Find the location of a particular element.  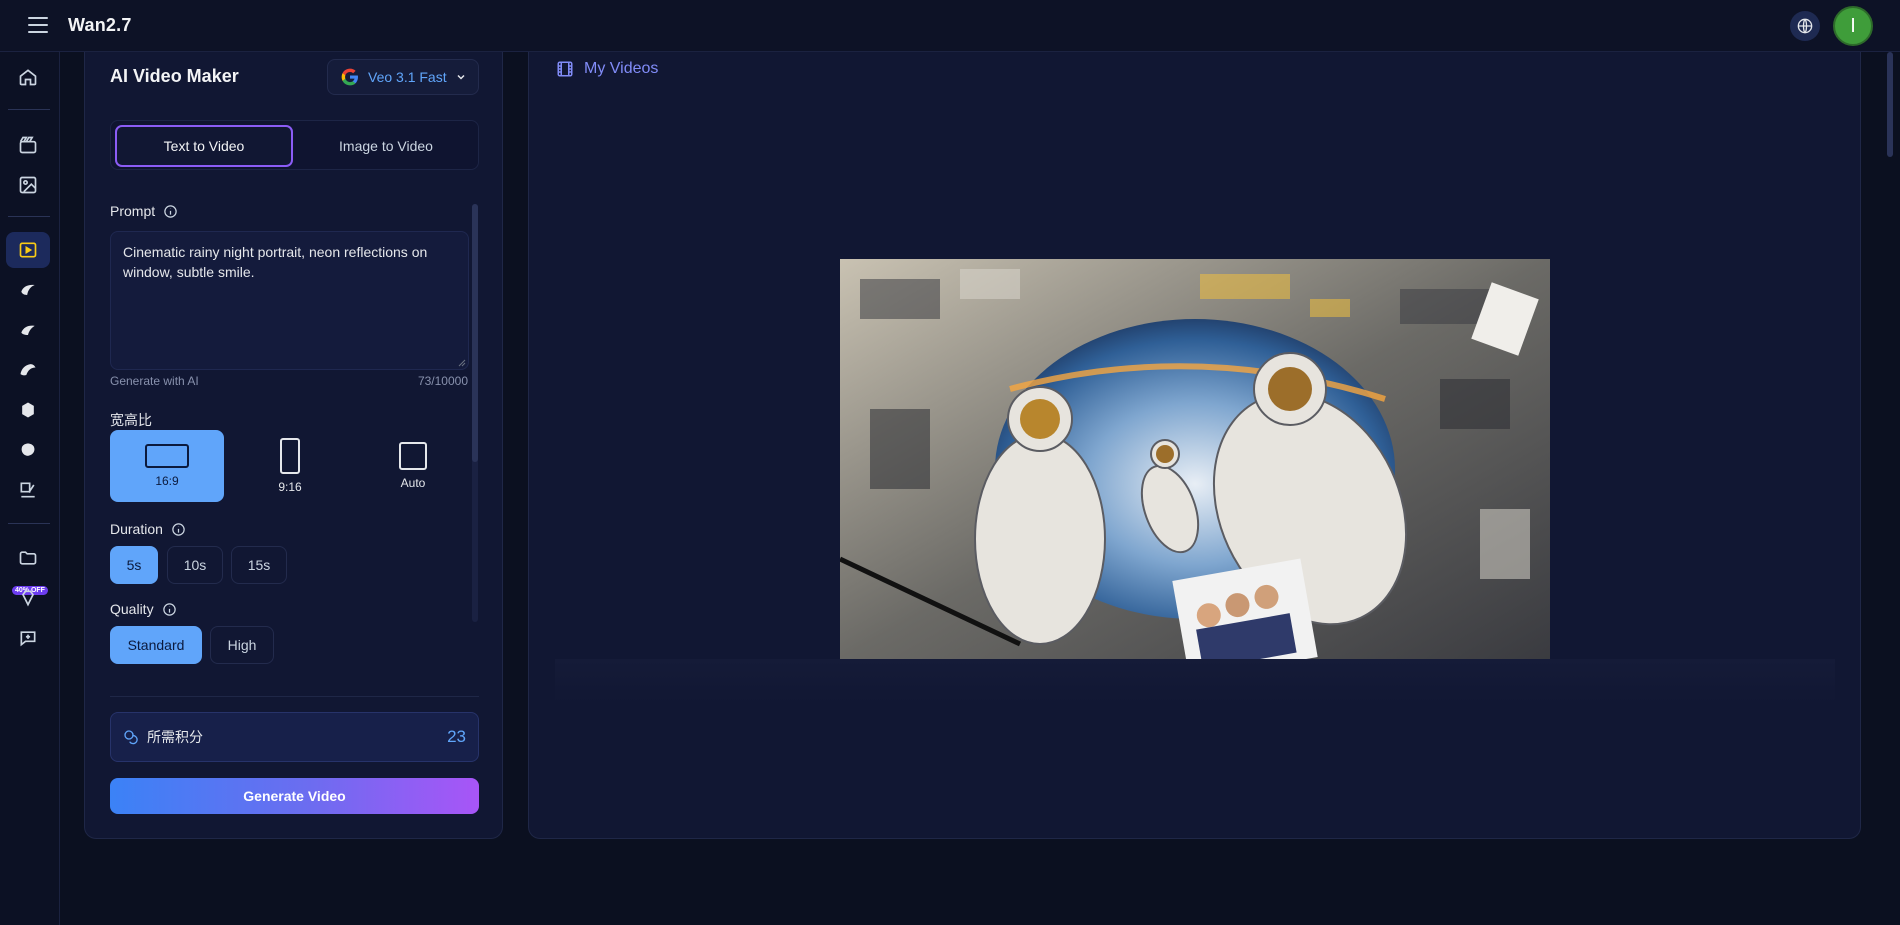

rail-video-library is located at coordinates (28, 145).